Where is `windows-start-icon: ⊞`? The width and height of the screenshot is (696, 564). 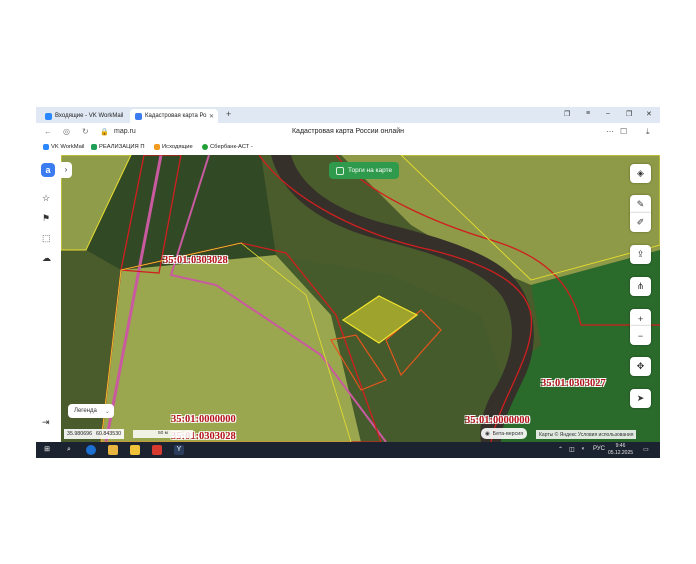
windows-start-icon: ⊞ is located at coordinates (47, 450).